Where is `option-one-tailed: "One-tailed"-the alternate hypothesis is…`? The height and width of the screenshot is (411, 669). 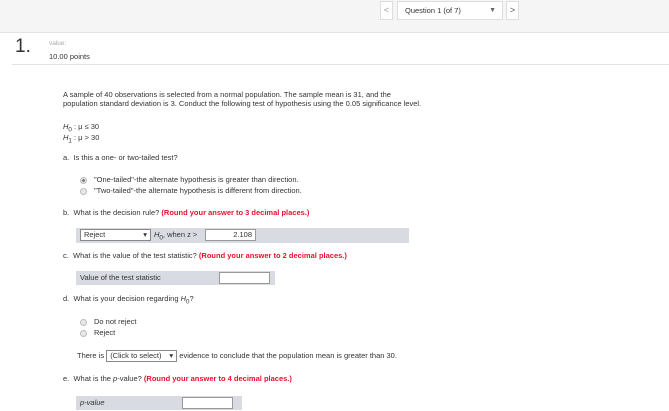
option-one-tailed: "One-tailed"-the alternate hypothesis is… is located at coordinates (189, 180).